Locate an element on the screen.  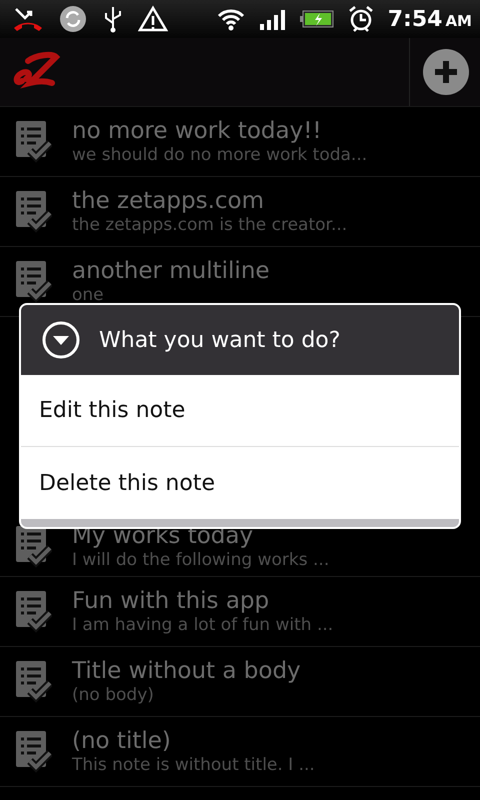
clock-period: AM is located at coordinates (458, 21).